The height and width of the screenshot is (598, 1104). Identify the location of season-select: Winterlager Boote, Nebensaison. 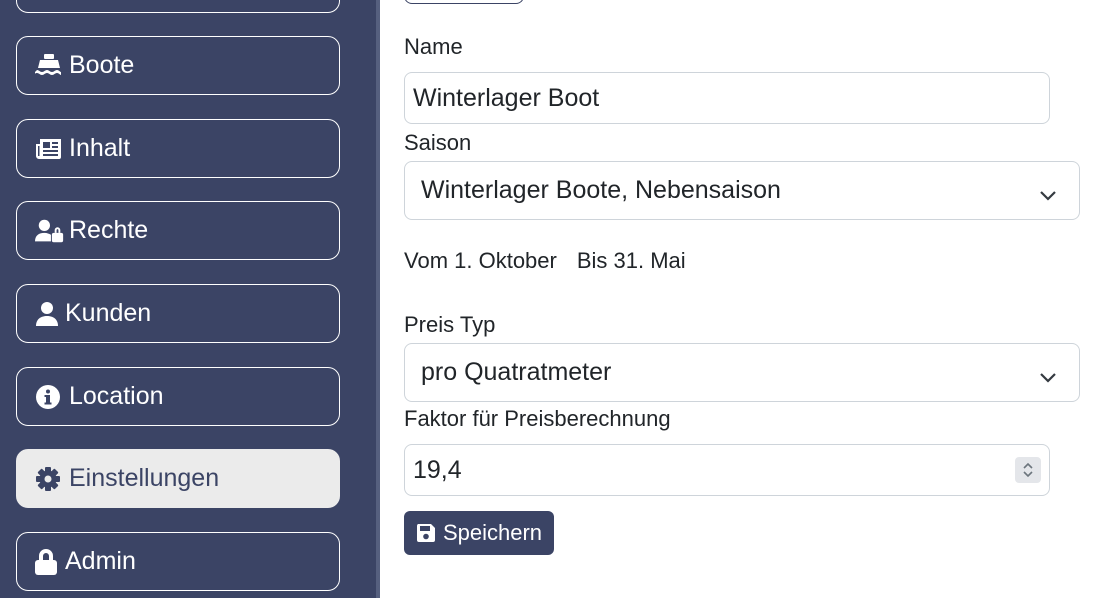
(742, 190).